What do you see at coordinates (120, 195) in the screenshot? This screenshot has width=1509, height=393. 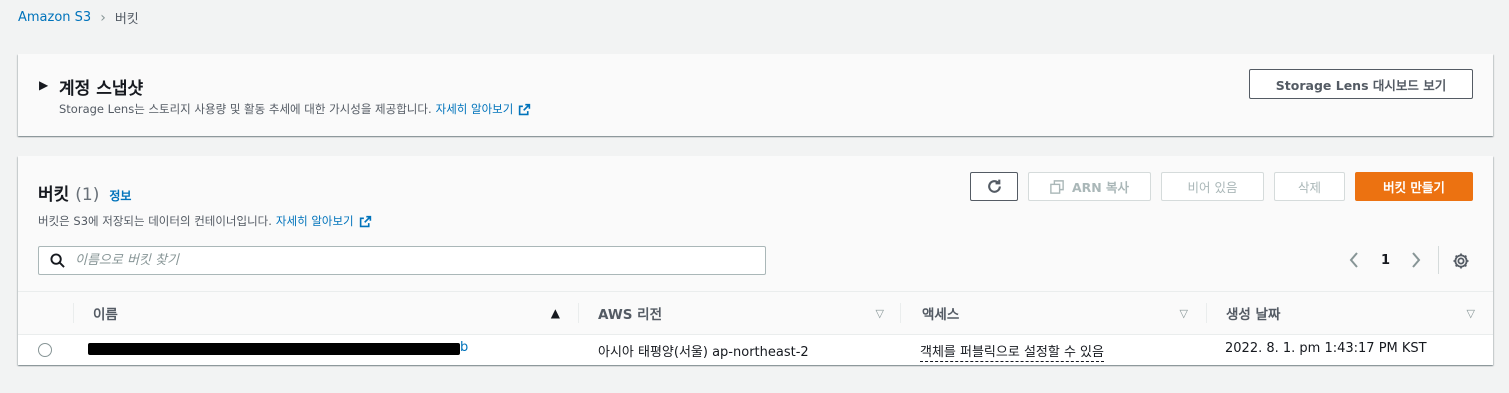 I see `info-link: 정보` at bounding box center [120, 195].